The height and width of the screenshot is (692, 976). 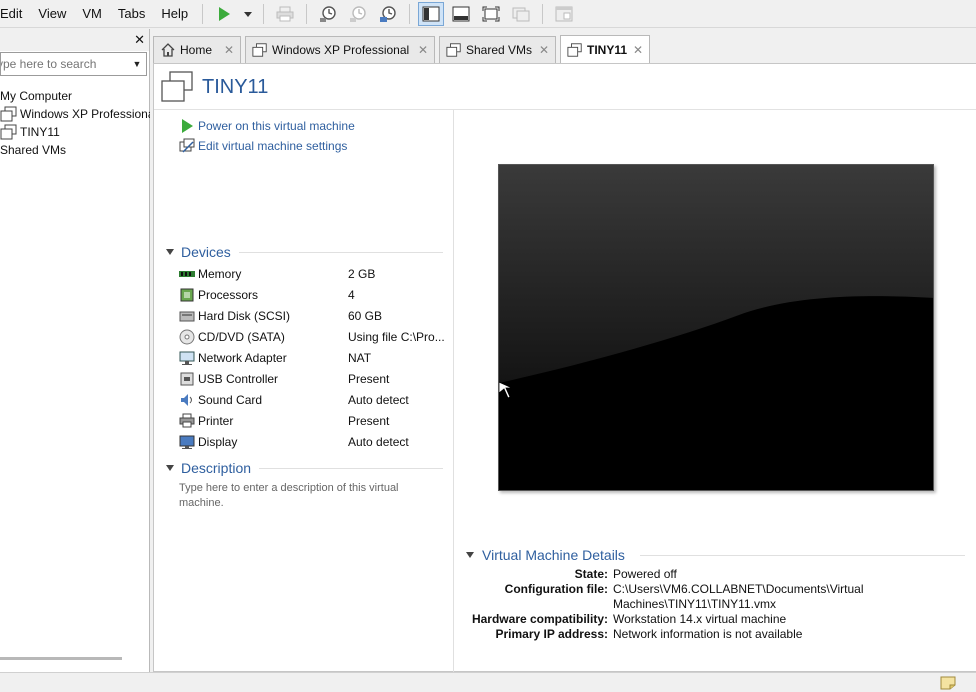 I want to click on tab-tiny11: TINY11 ✕, so click(x=605, y=49).